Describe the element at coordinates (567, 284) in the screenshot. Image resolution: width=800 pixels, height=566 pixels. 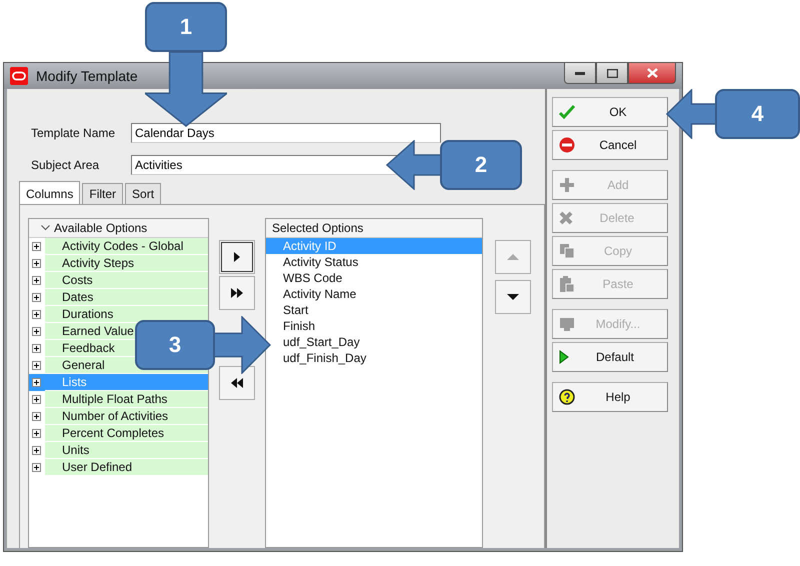
I see `clipboard-icon` at that location.